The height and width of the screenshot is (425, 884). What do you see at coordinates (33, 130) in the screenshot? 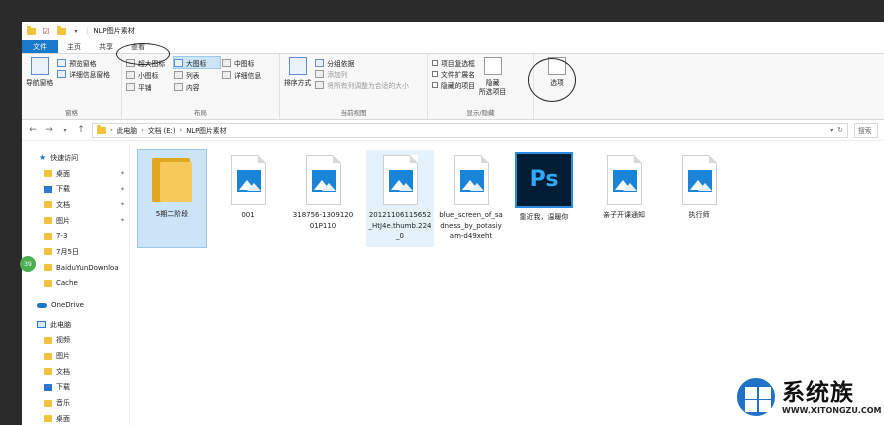
I see `back-arrow-icon: ←` at bounding box center [33, 130].